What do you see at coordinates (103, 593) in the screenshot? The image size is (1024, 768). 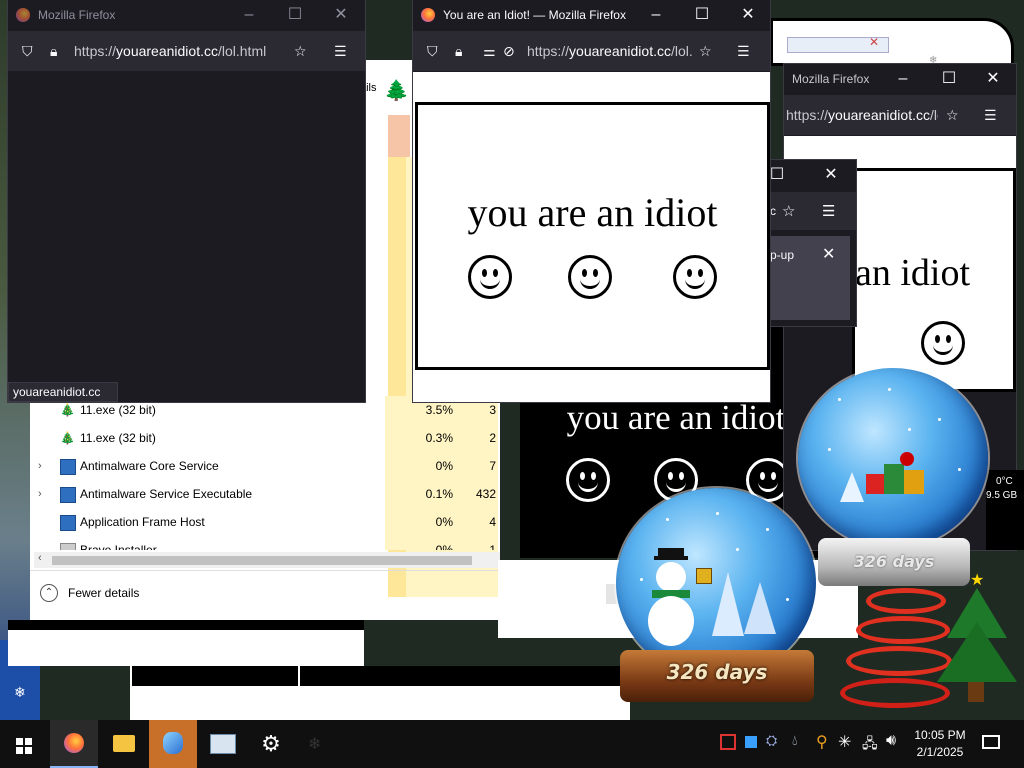 I see `fewer-details-button: Fewer details` at bounding box center [103, 593].